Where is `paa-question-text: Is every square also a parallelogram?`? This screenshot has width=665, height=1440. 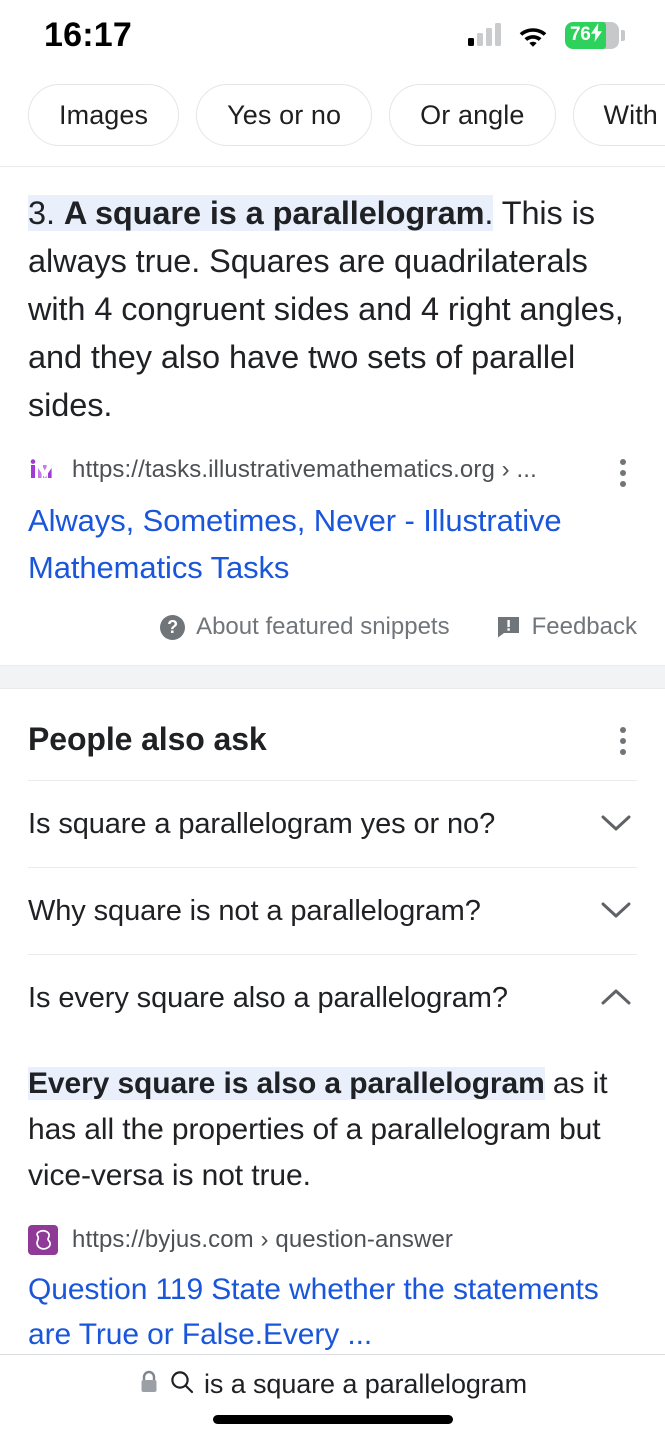
paa-question-text: Is every square also a parallelogram? is located at coordinates (268, 997).